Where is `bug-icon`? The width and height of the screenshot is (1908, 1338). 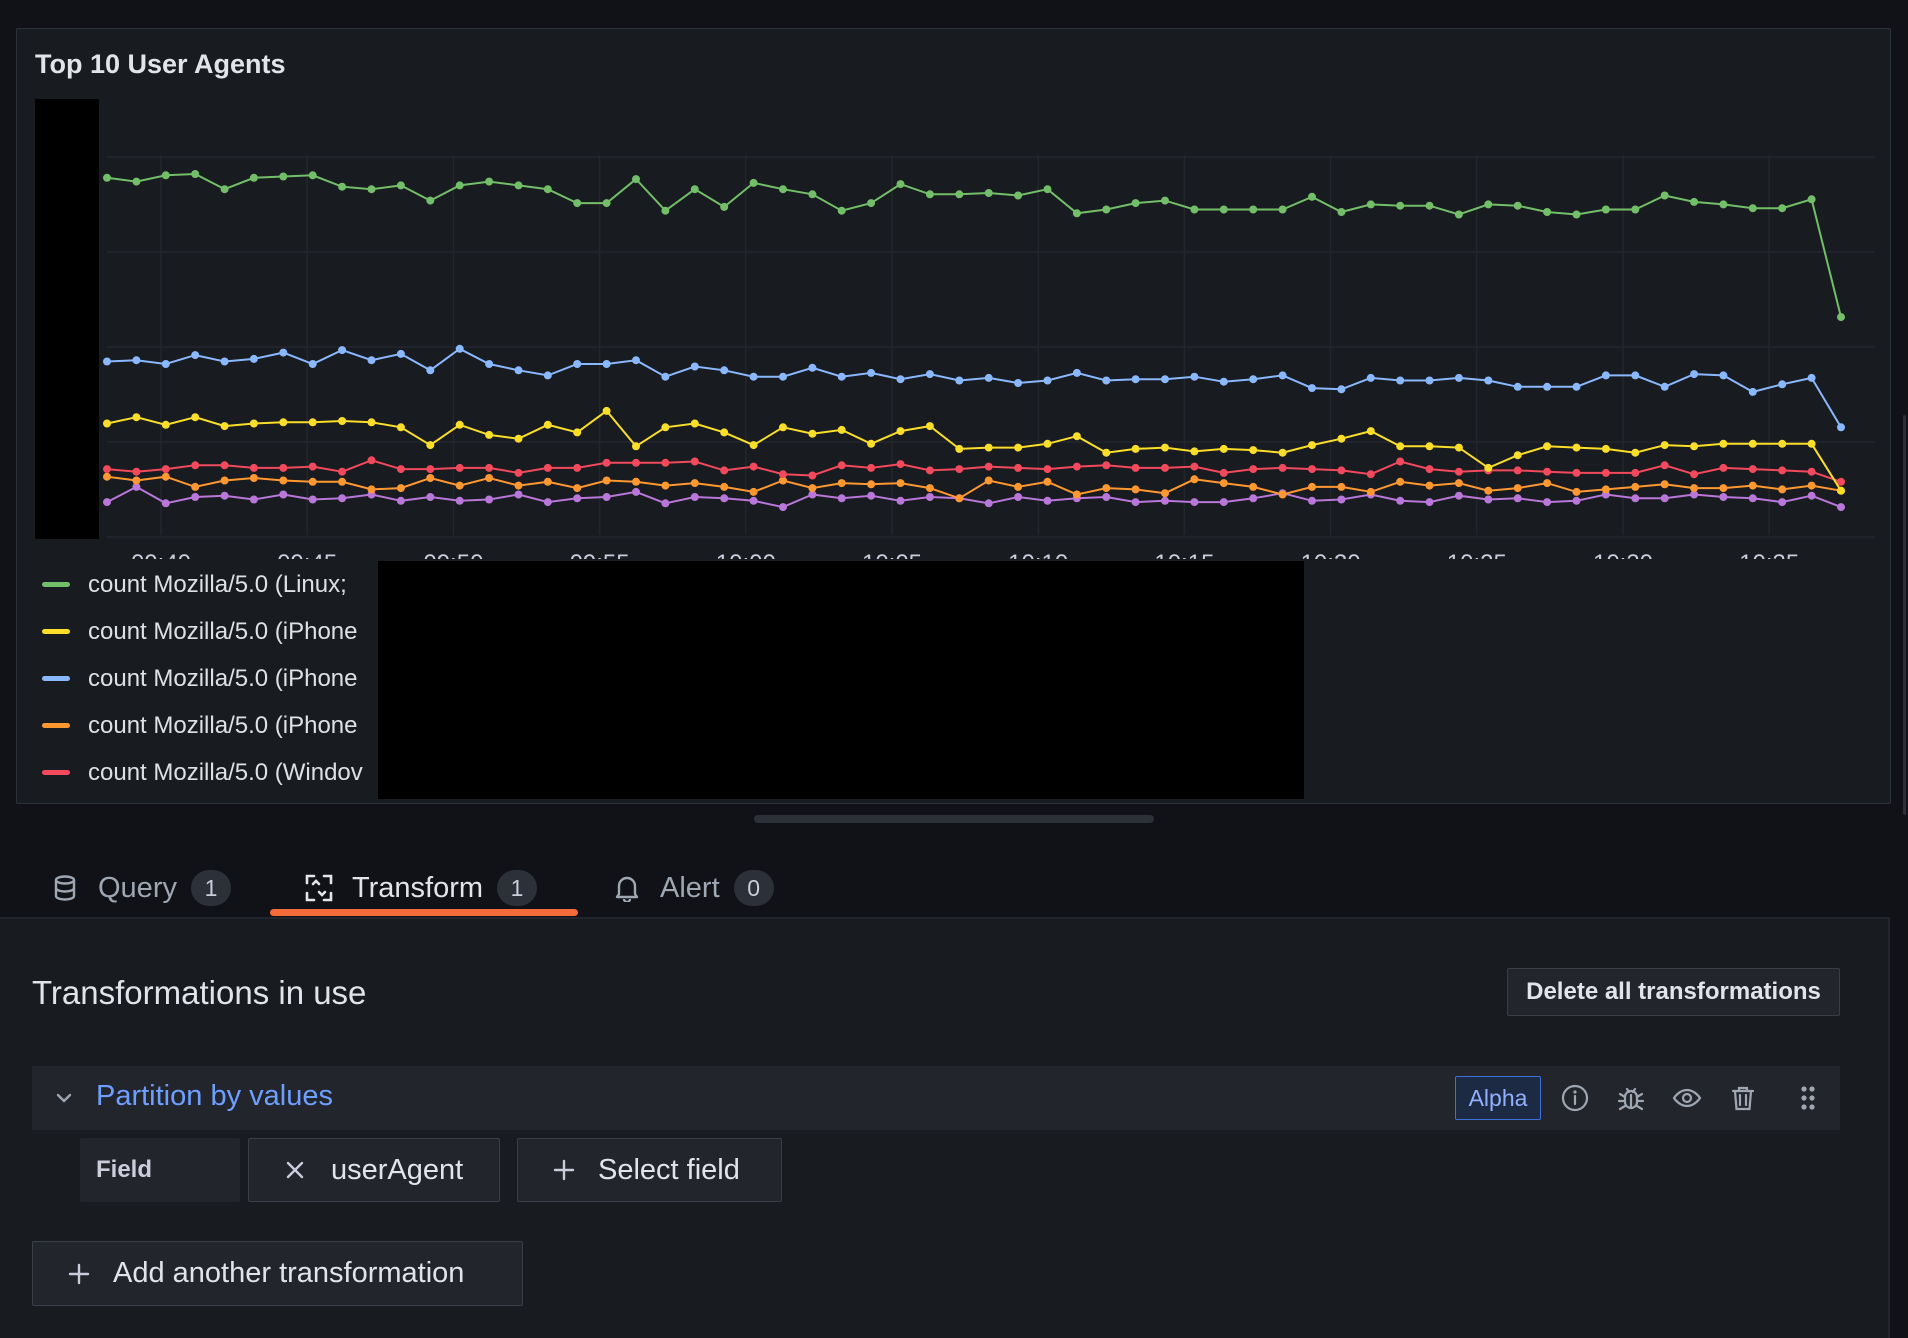 bug-icon is located at coordinates (1631, 1098).